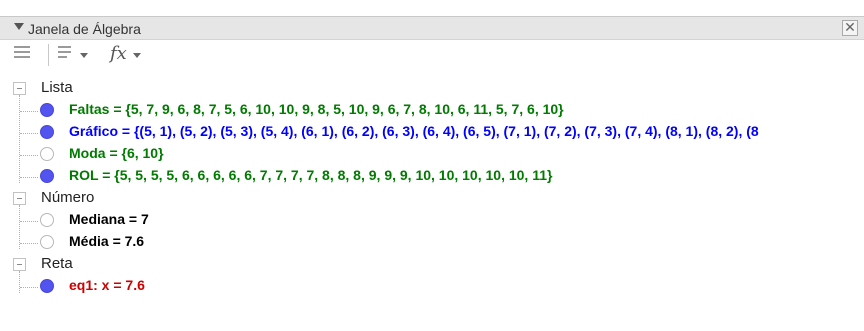 The height and width of the screenshot is (331, 864). What do you see at coordinates (68, 197) in the screenshot?
I see `category-label: Número` at bounding box center [68, 197].